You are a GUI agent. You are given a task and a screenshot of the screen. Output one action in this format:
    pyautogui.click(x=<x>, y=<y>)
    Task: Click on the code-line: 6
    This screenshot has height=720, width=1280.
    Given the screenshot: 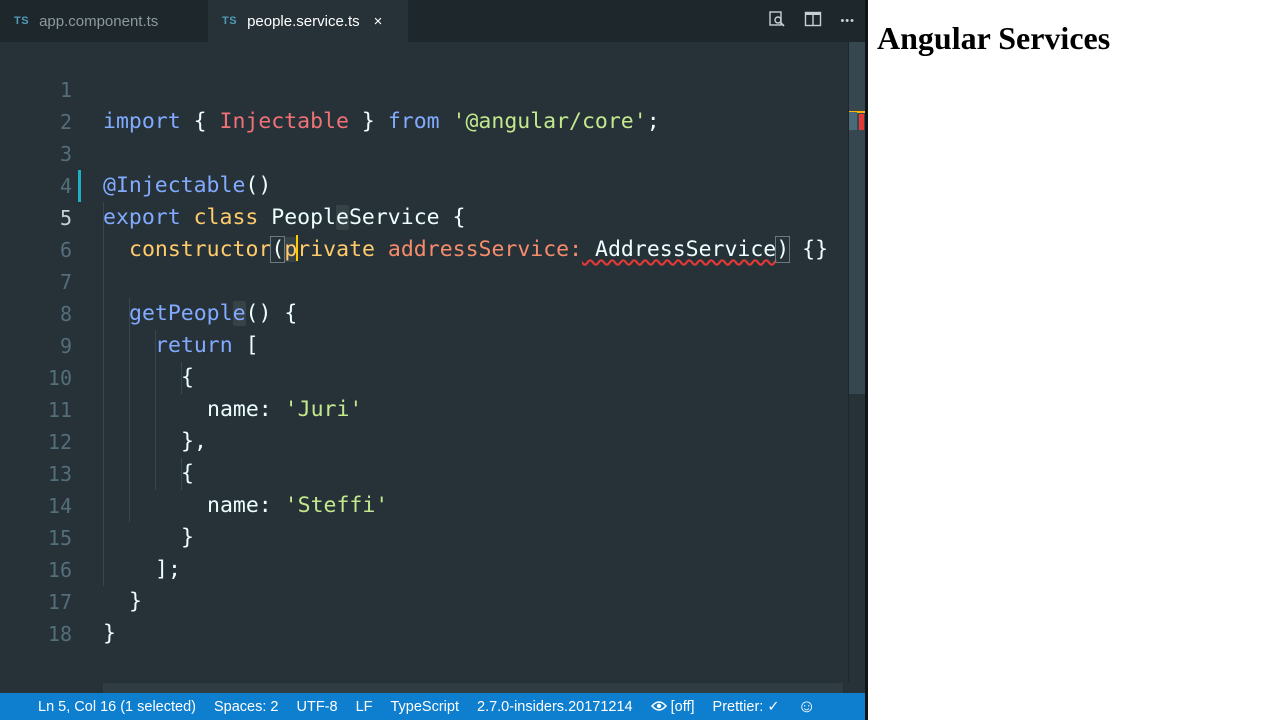 What is the action you would take?
    pyautogui.click(x=39, y=232)
    